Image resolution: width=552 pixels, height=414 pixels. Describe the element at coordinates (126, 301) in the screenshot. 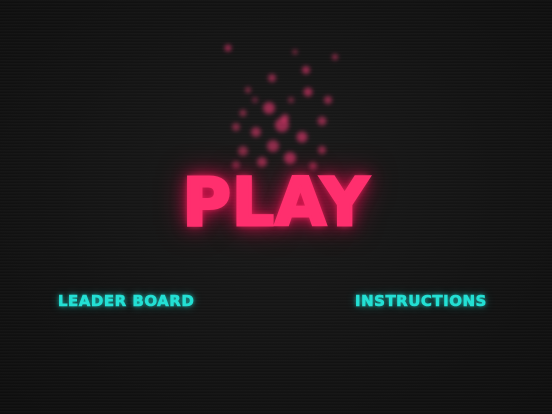

I see `leaderboard-button: LEADER BOARD` at that location.